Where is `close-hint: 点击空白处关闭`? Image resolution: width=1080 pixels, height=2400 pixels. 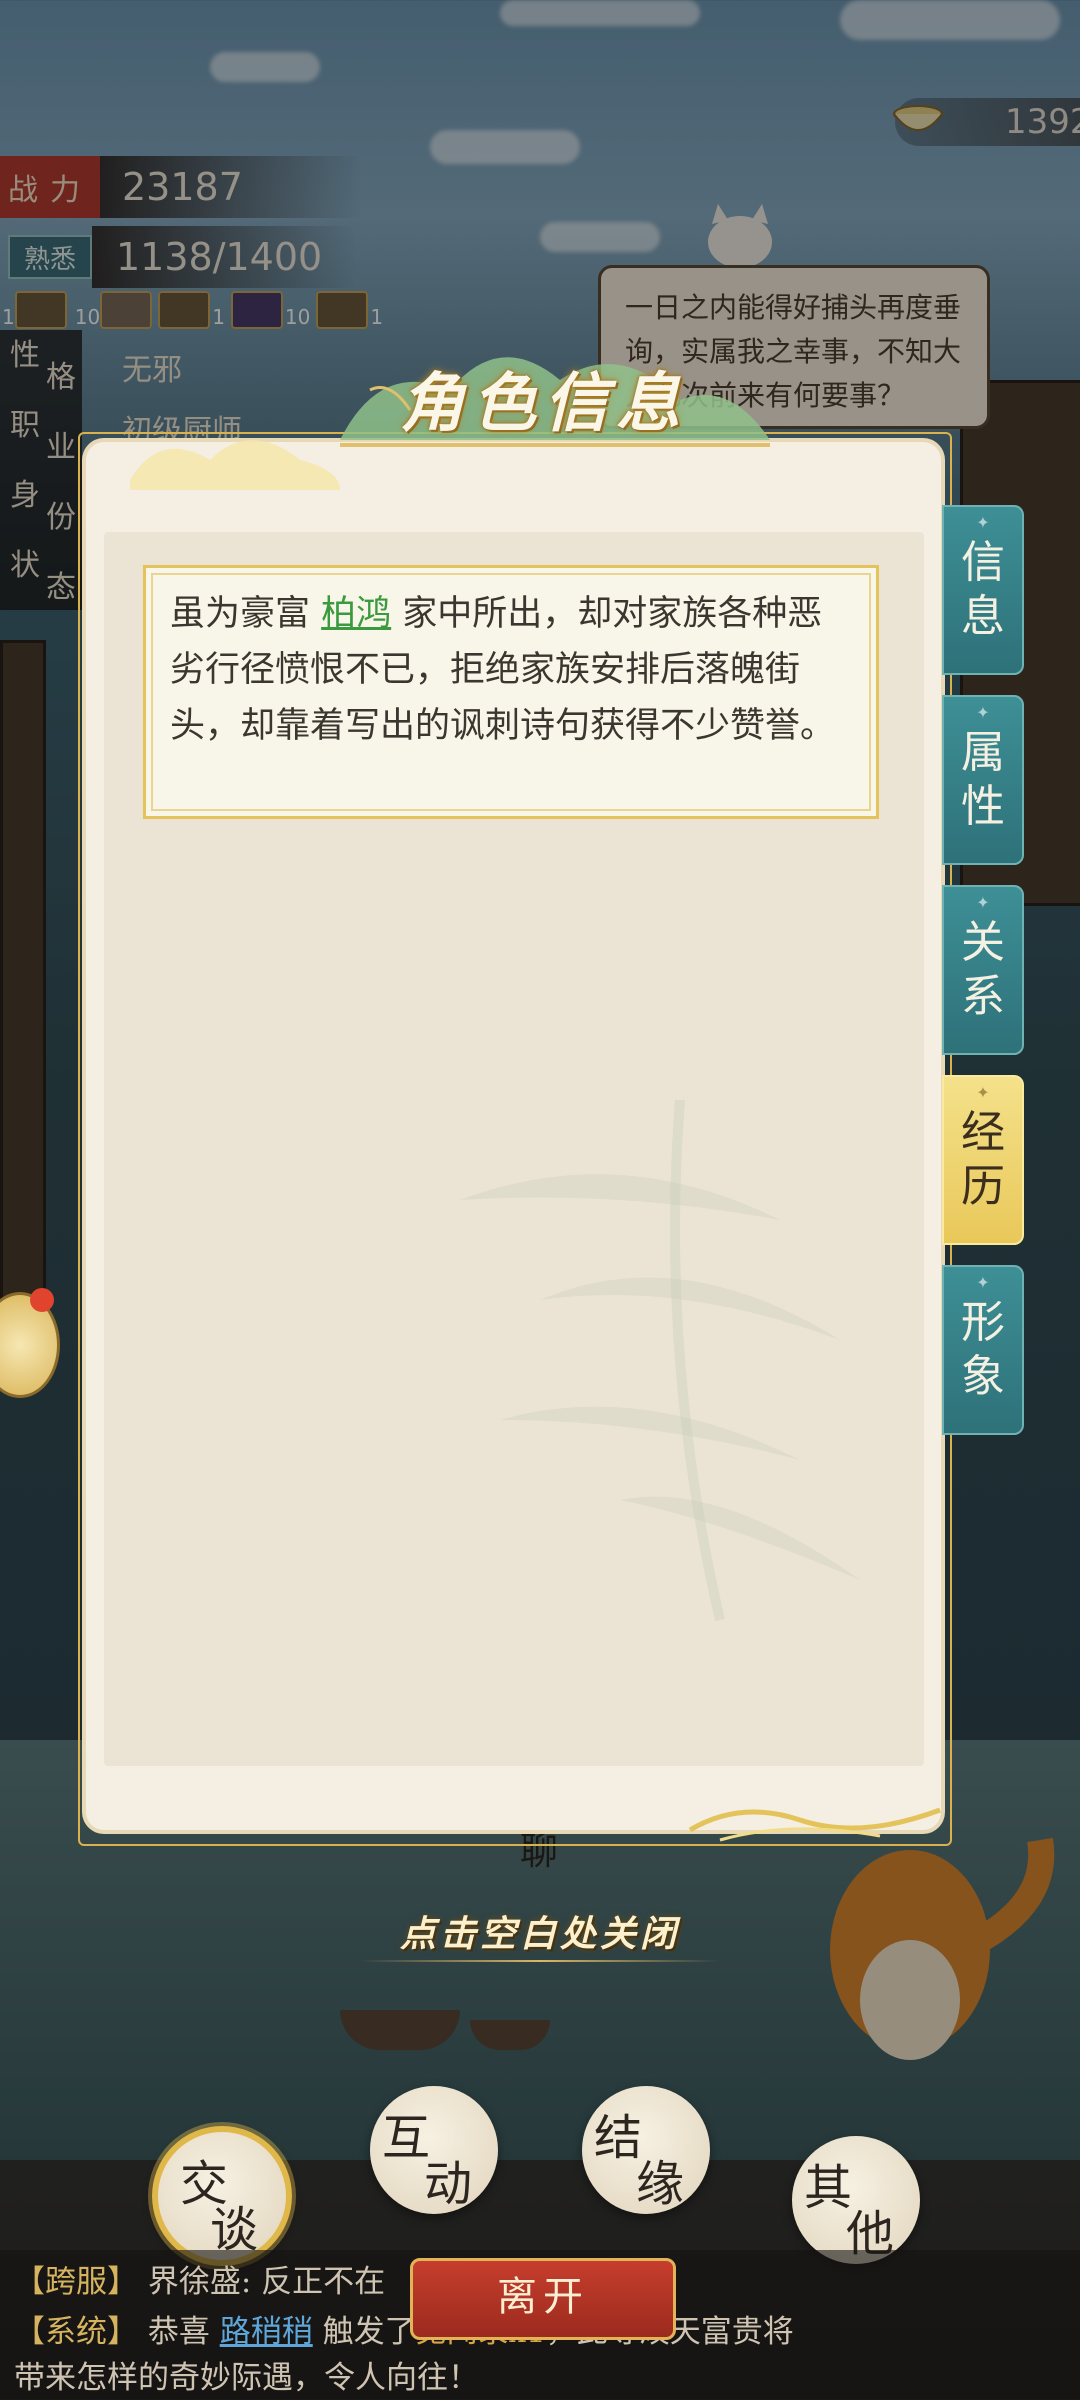 close-hint: 点击空白处关闭 is located at coordinates (539, 1934).